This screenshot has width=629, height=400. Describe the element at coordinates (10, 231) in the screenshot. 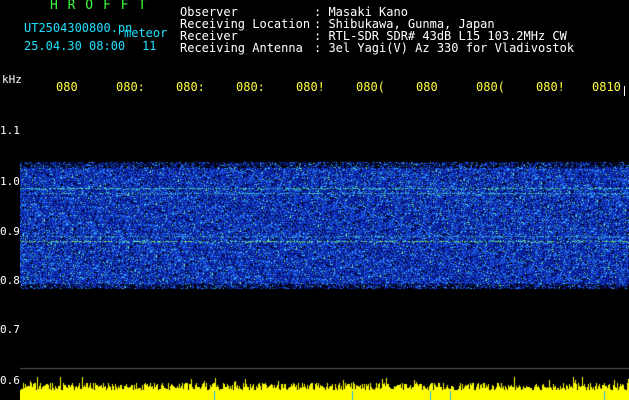

I see `y-tick-label: 0.9` at that location.